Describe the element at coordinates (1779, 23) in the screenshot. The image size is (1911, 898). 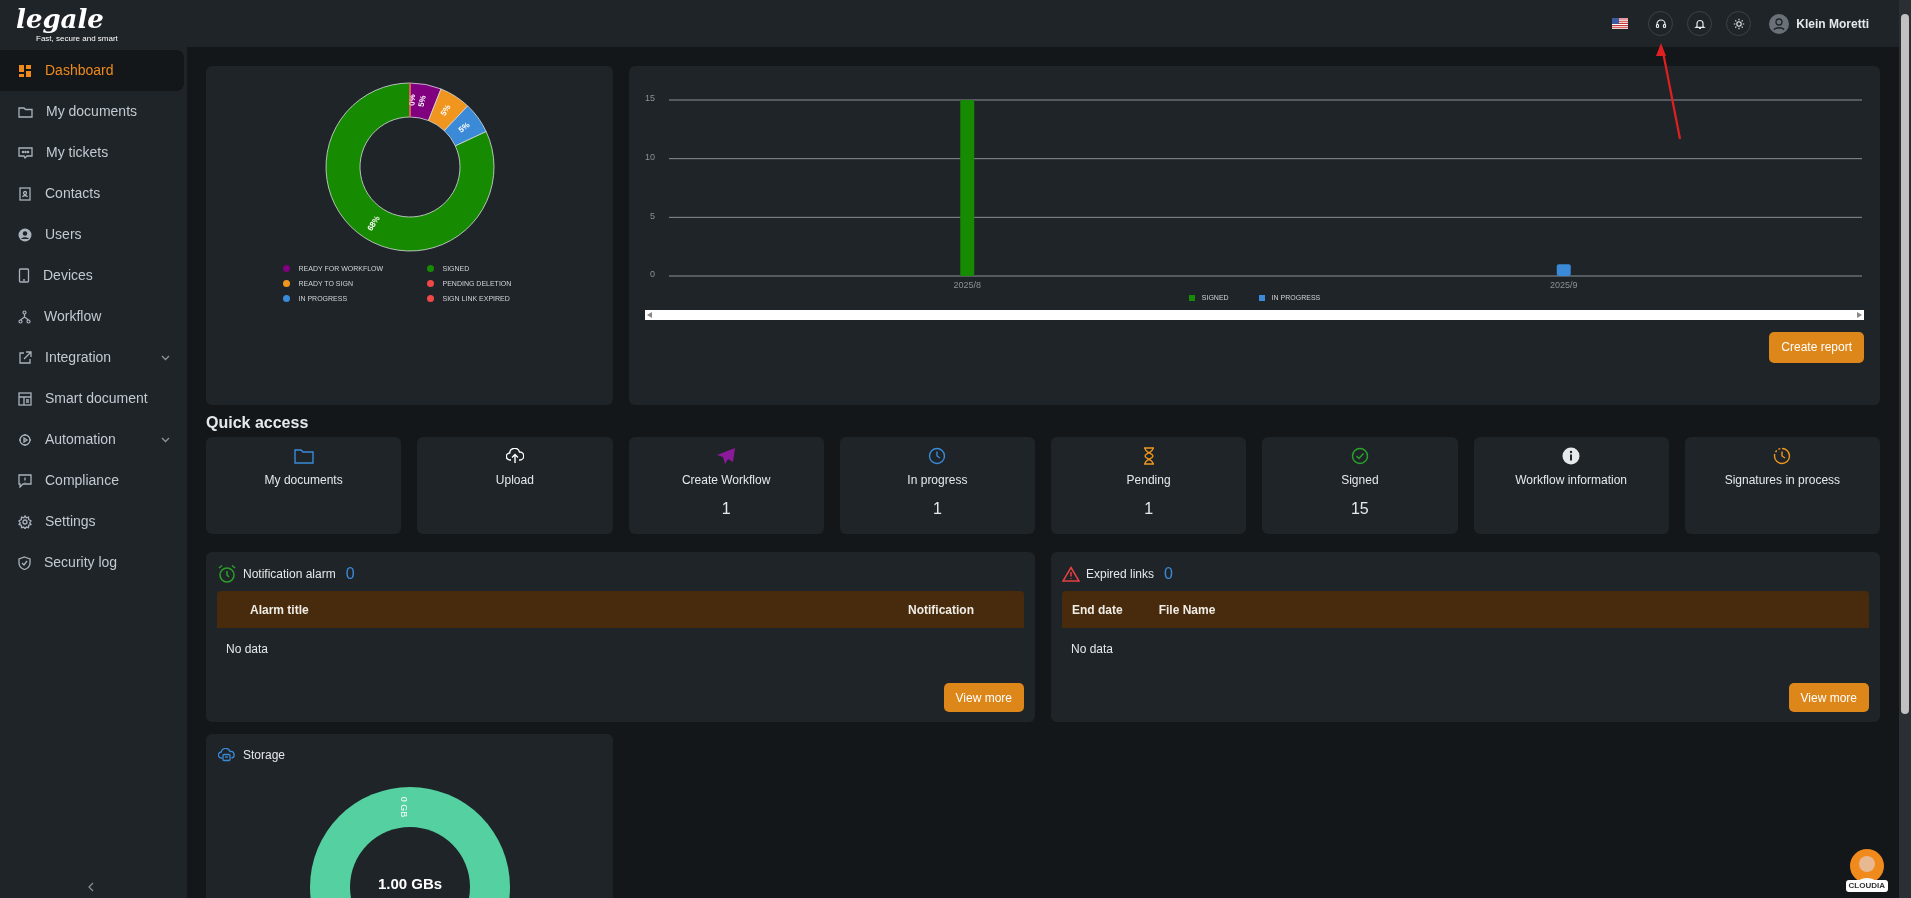
I see `avatar-icon` at that location.